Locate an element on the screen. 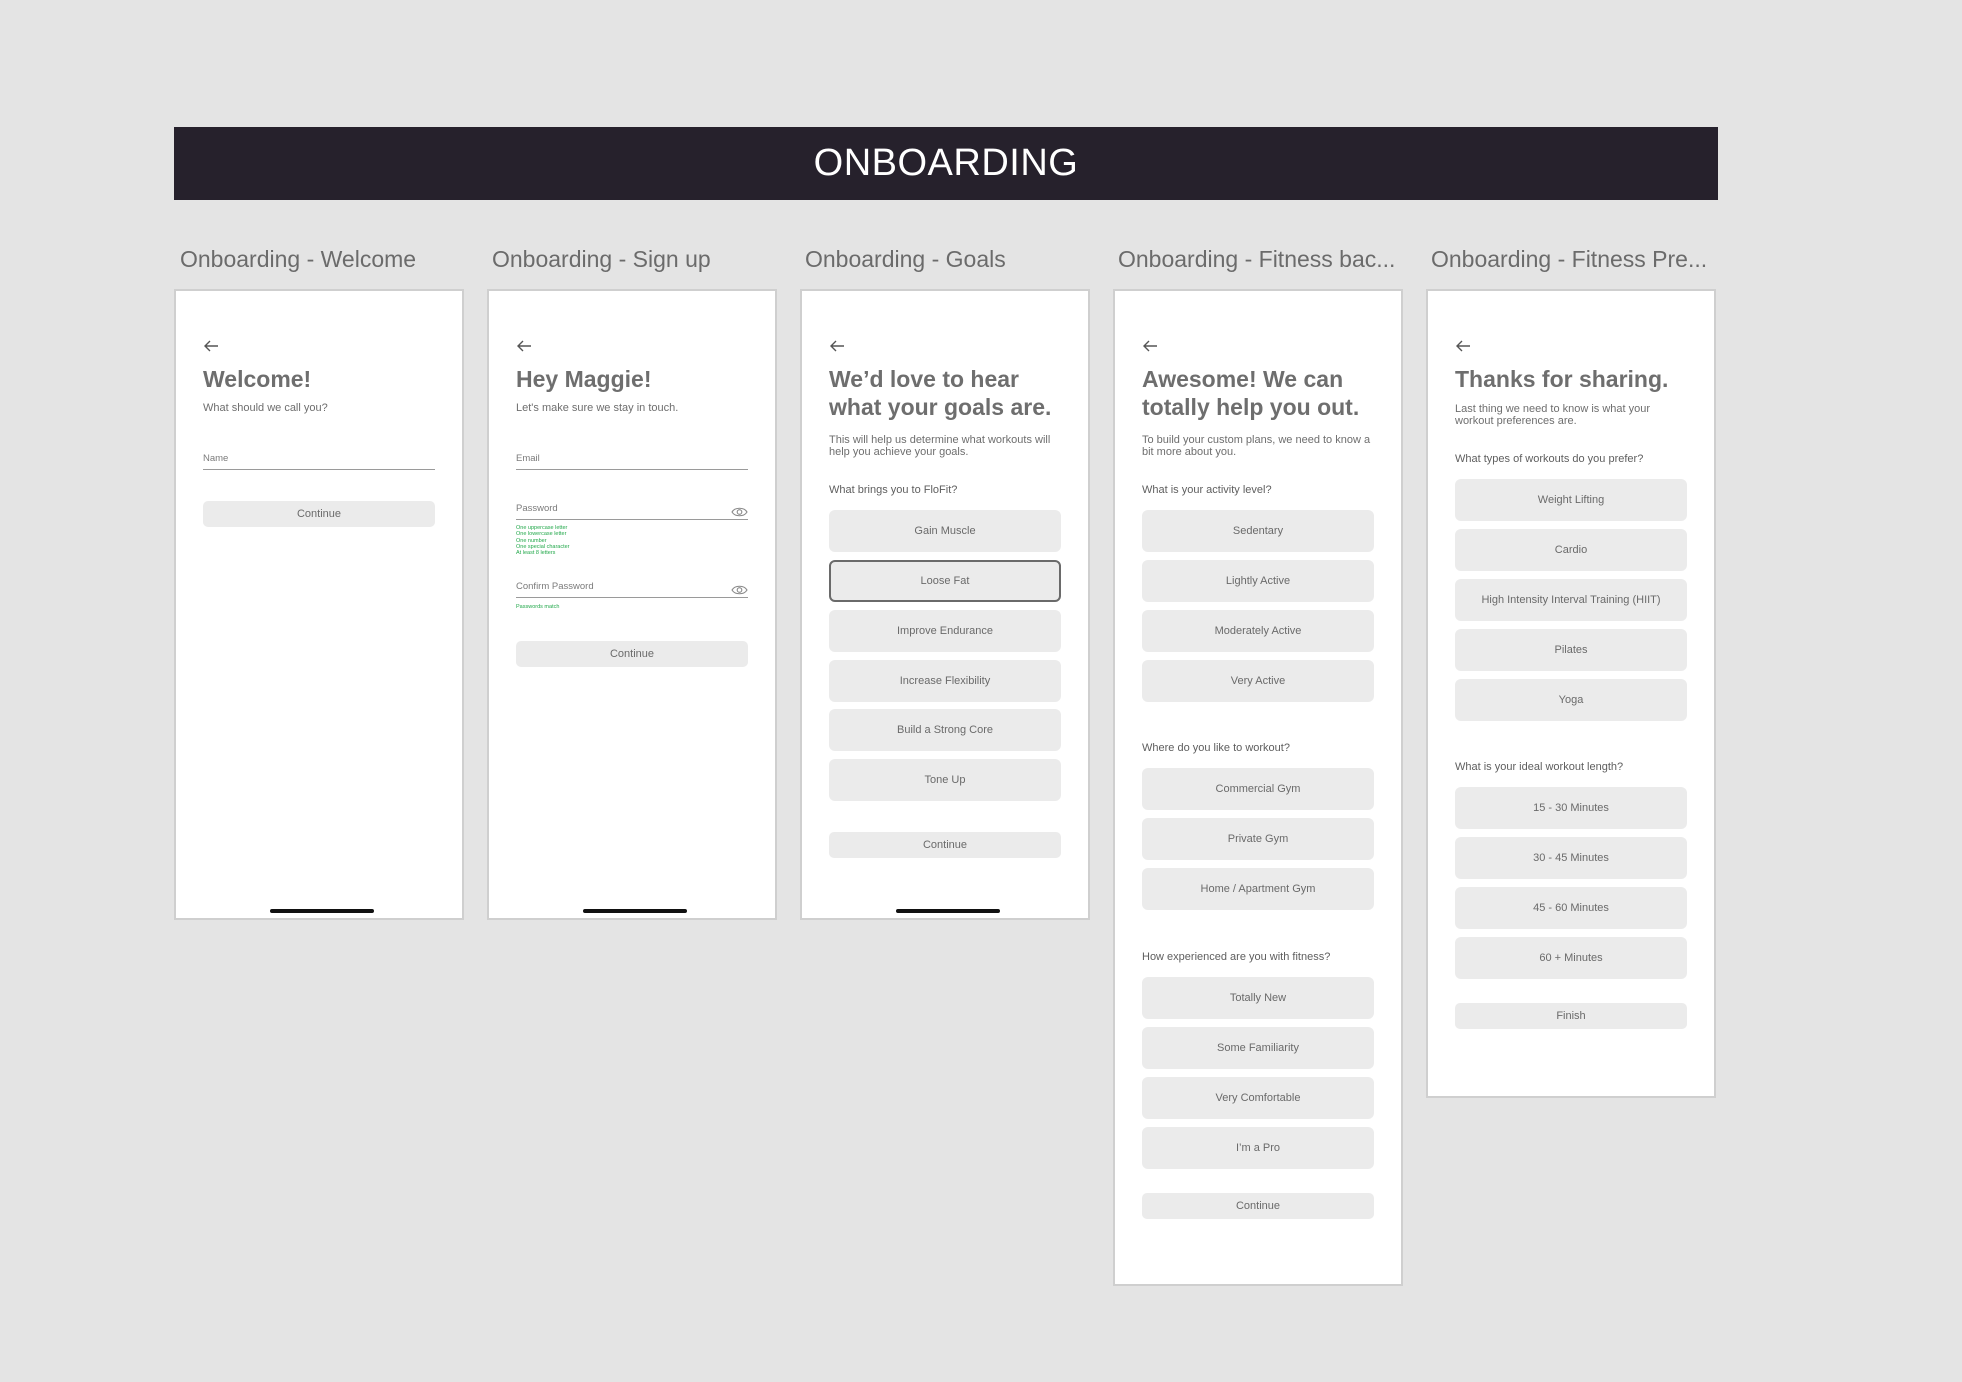  length-option-45-60: 45 - 60 Minutes is located at coordinates (1571, 908).